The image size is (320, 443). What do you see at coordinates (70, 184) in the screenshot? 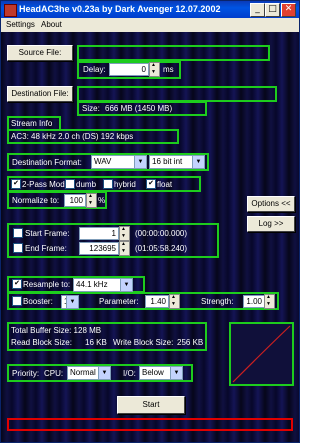
I see `dumb-checkbox` at bounding box center [70, 184].